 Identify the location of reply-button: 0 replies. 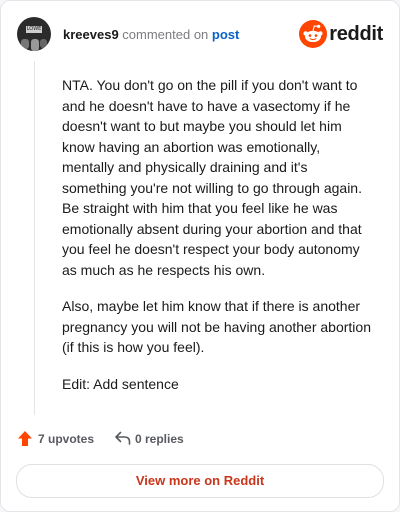
(159, 439).